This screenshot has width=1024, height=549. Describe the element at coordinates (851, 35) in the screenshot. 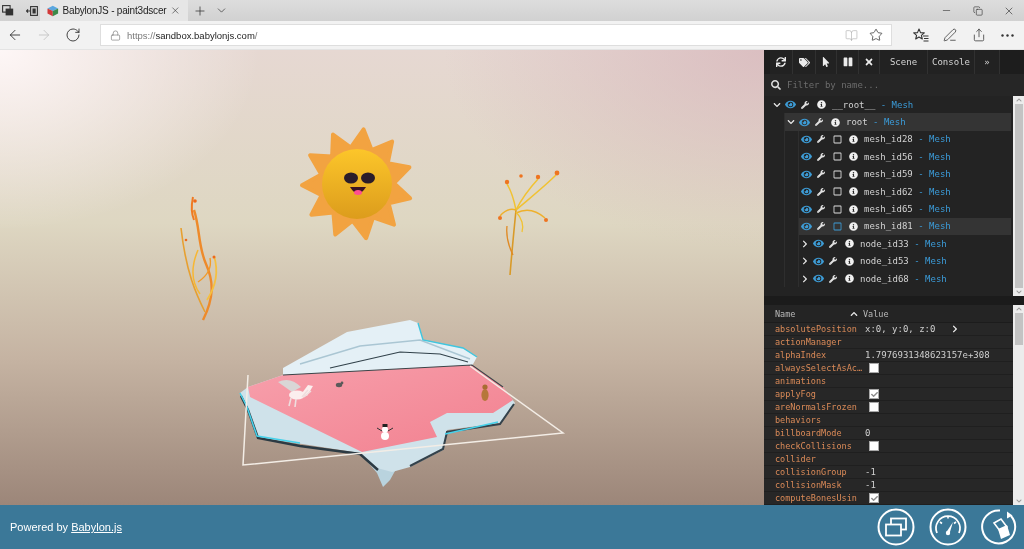

I see `book-icon` at that location.